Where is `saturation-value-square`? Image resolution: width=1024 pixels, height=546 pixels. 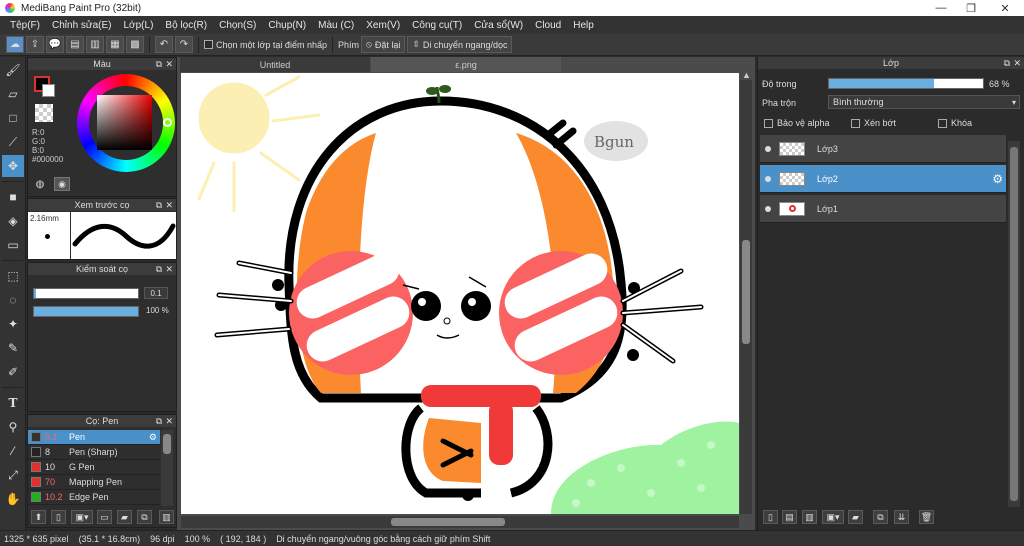 saturation-value-square is located at coordinates (124, 122).